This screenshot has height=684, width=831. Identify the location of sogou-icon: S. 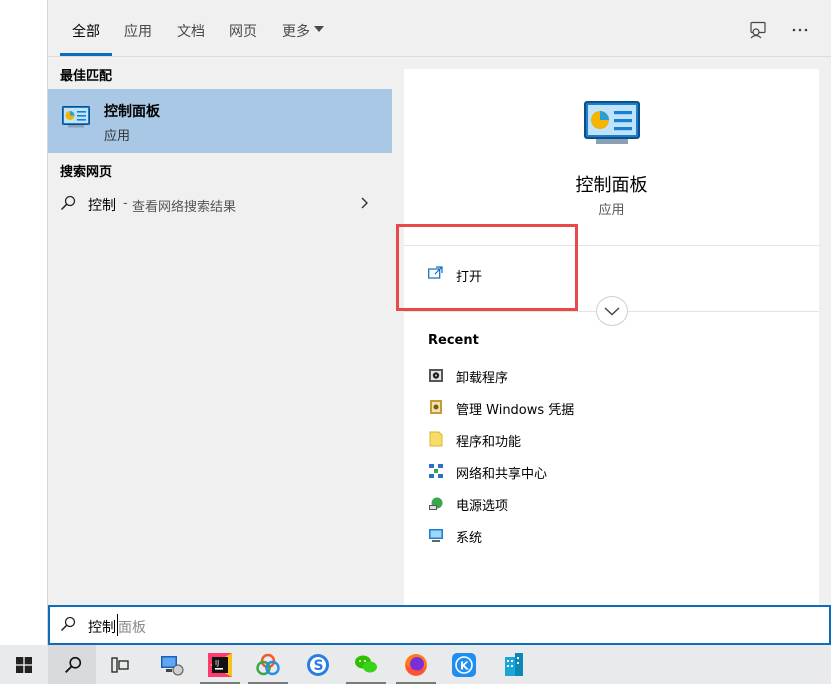
(318, 665).